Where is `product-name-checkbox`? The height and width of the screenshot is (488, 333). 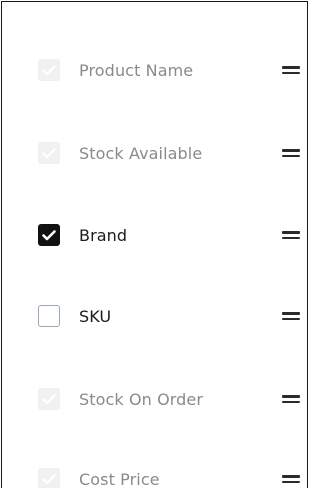
product-name-checkbox is located at coordinates (49, 70).